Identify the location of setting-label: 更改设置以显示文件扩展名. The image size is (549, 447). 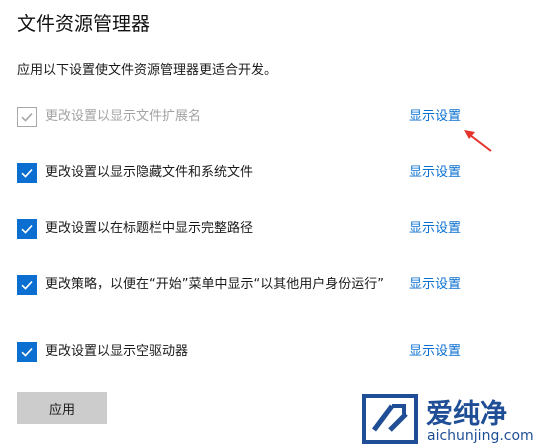
(123, 116).